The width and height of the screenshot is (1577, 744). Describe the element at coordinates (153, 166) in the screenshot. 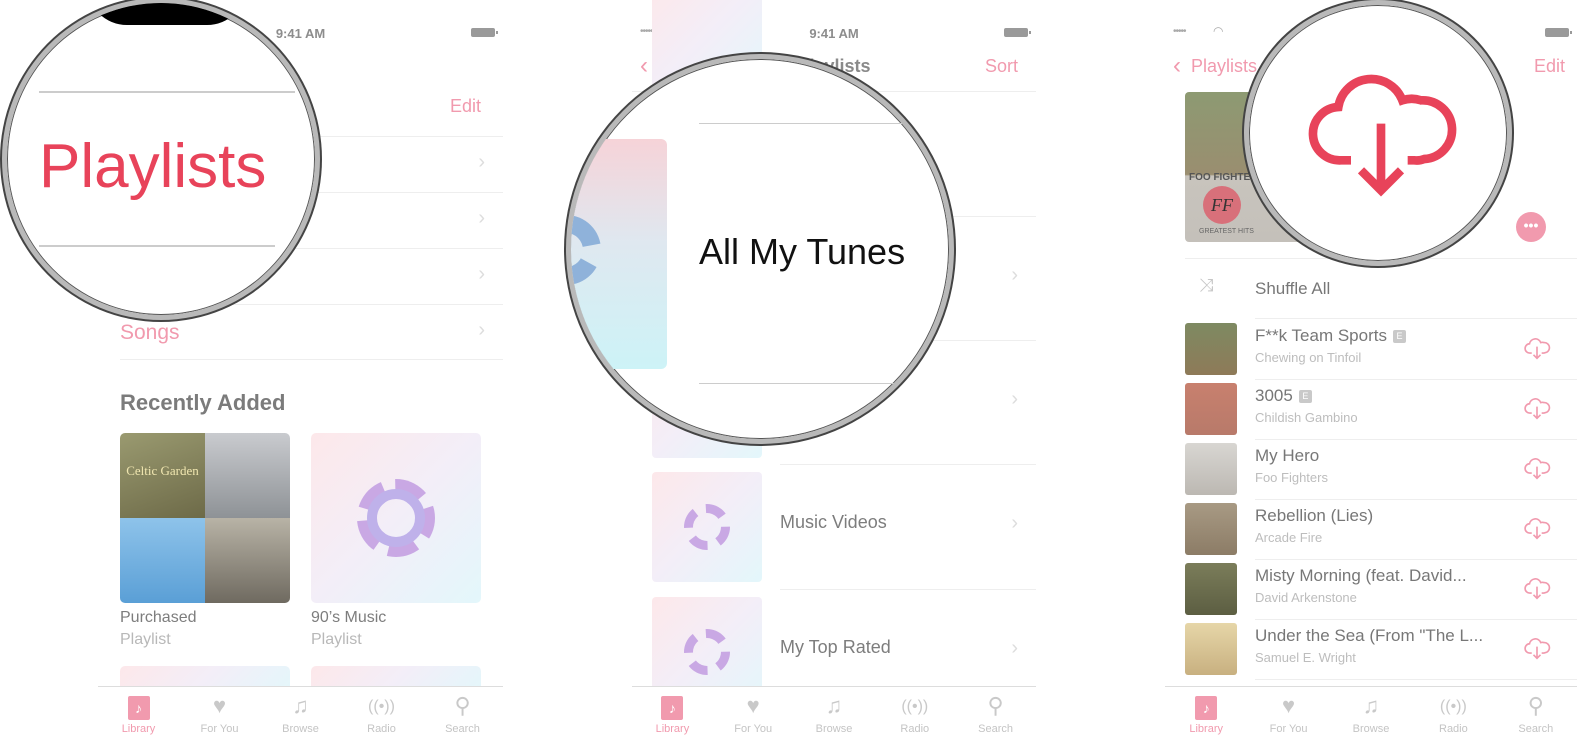

I see `magnified-playlists-label: Playlists` at that location.